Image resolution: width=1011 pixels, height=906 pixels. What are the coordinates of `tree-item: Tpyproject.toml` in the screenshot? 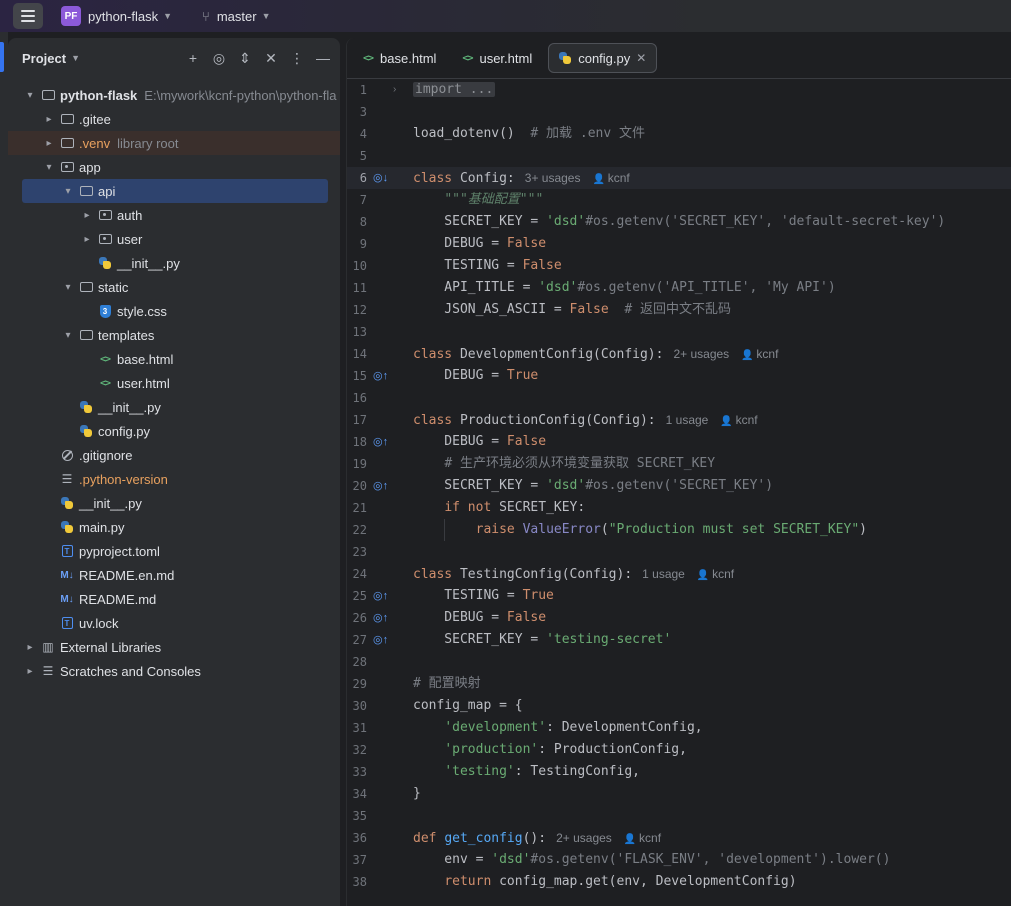 It's located at (174, 551).